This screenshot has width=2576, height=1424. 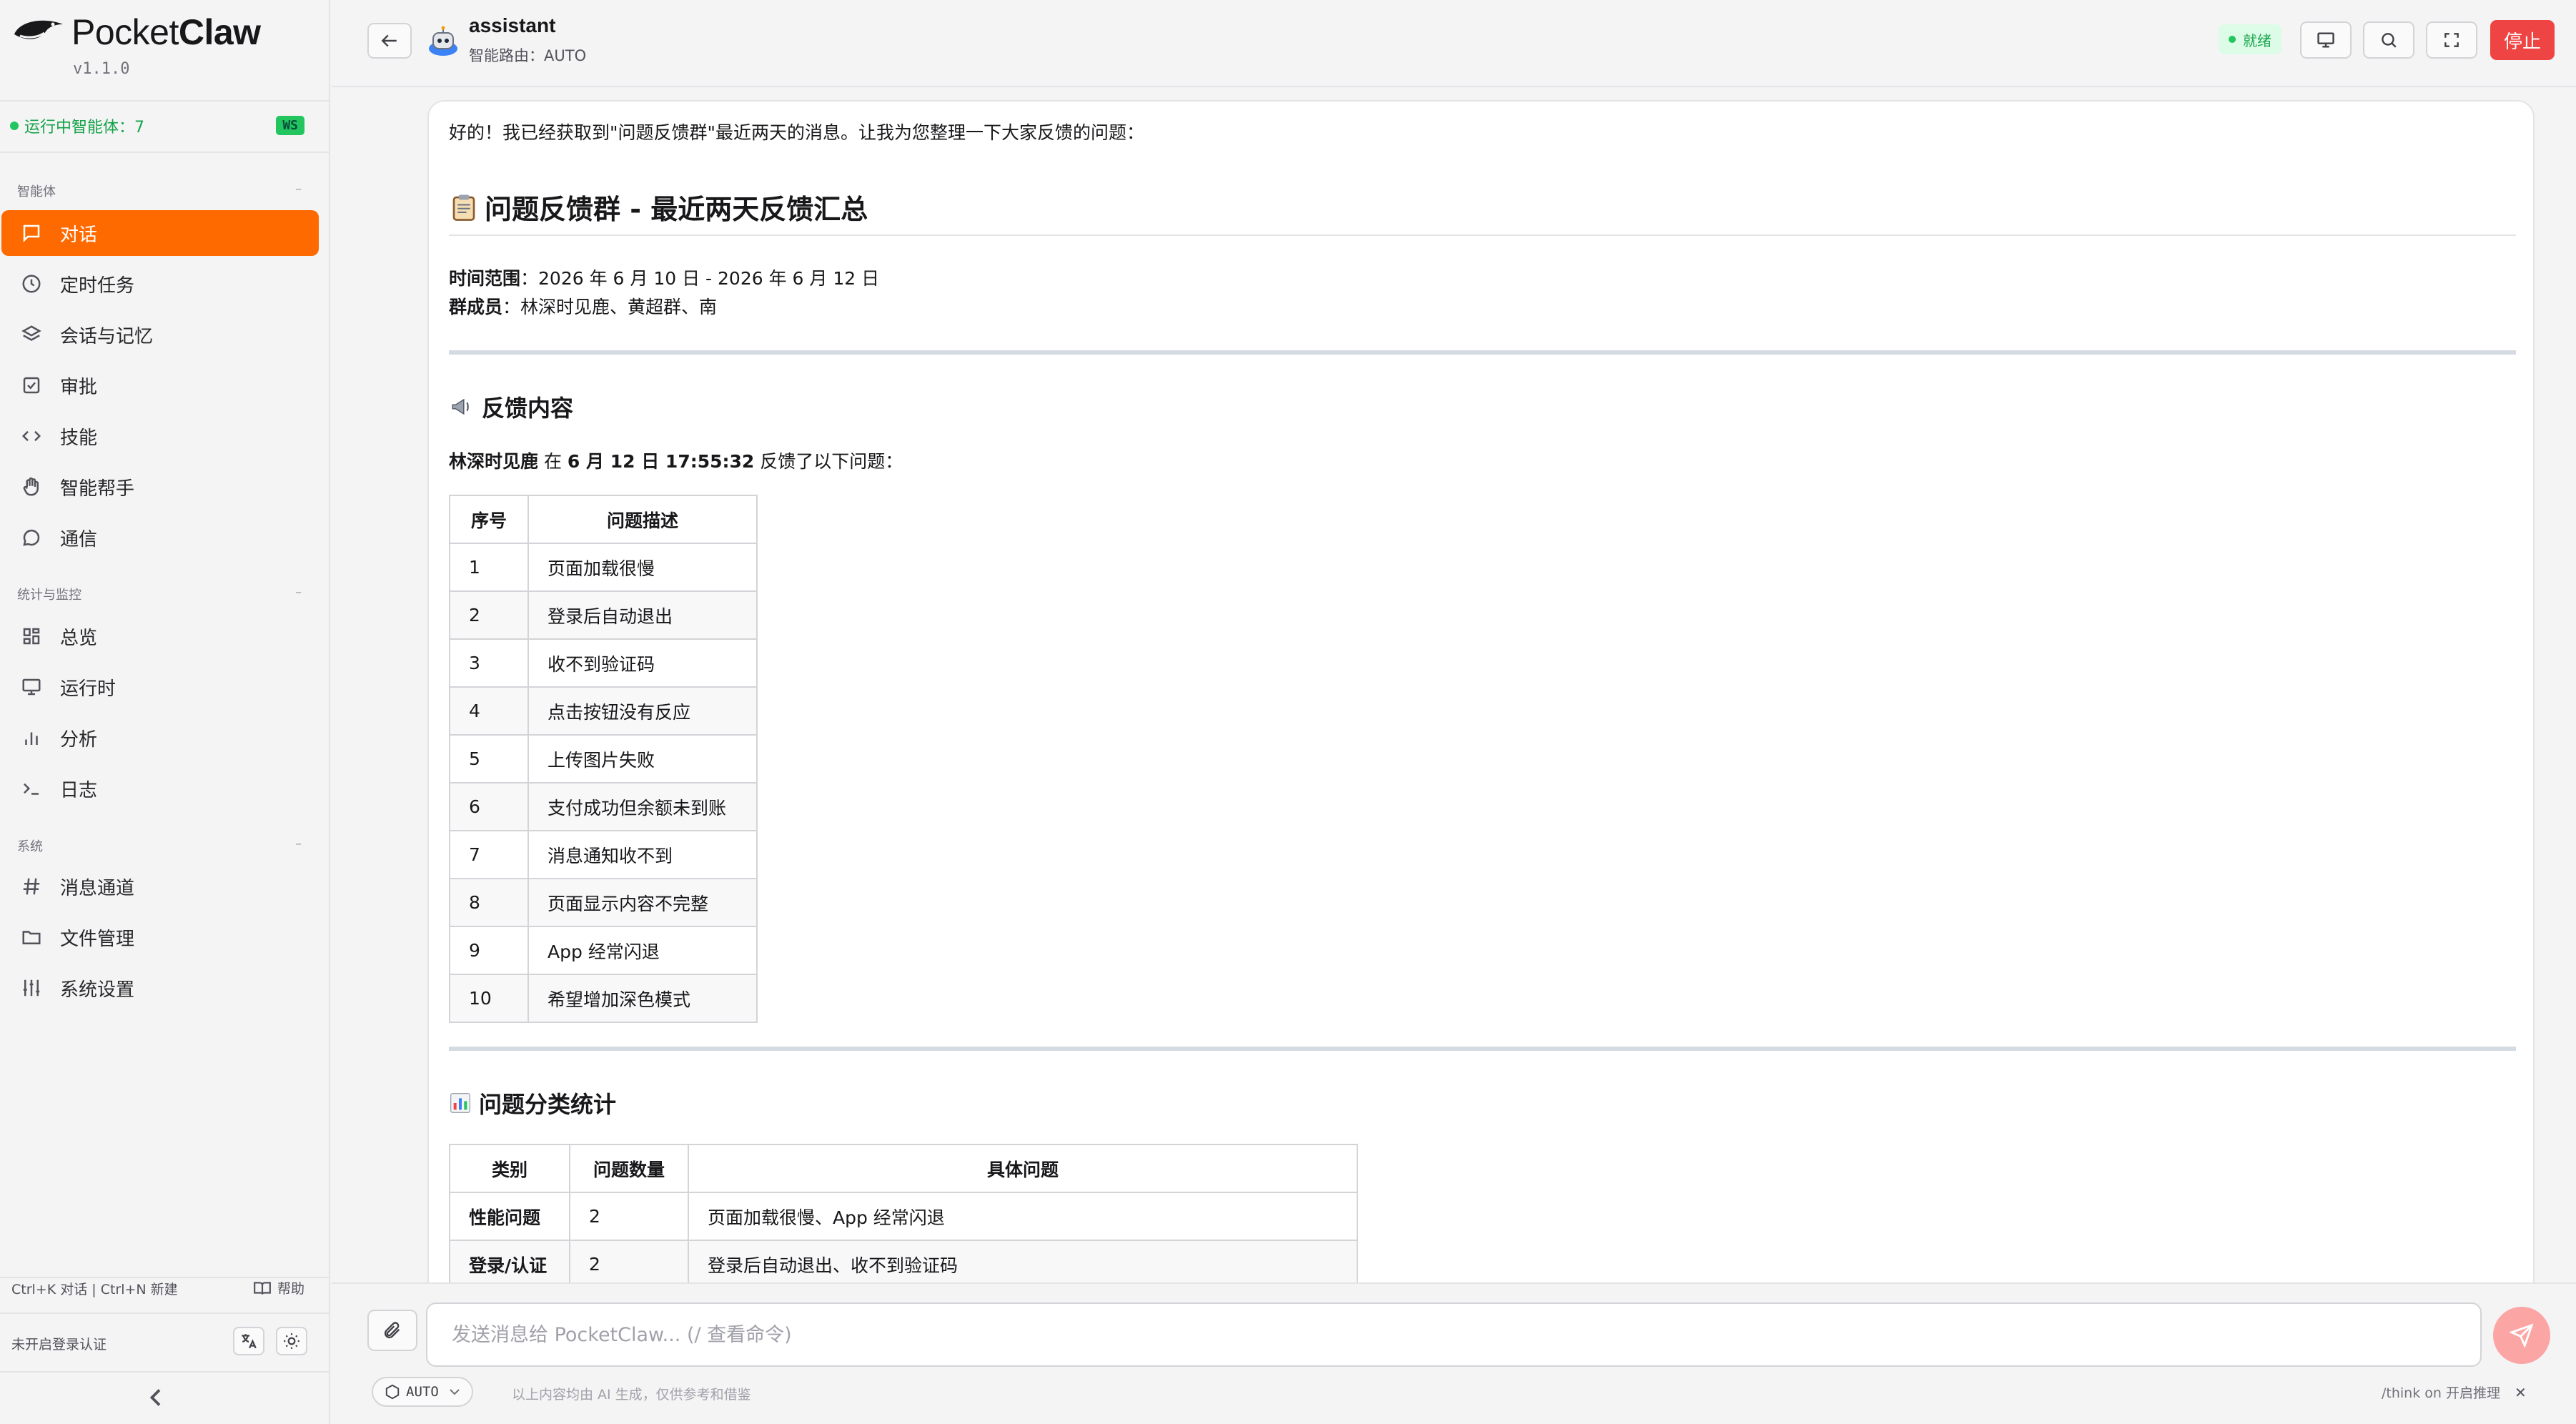 What do you see at coordinates (79, 235) in the screenshot?
I see `sidebar-item-label: 对话` at bounding box center [79, 235].